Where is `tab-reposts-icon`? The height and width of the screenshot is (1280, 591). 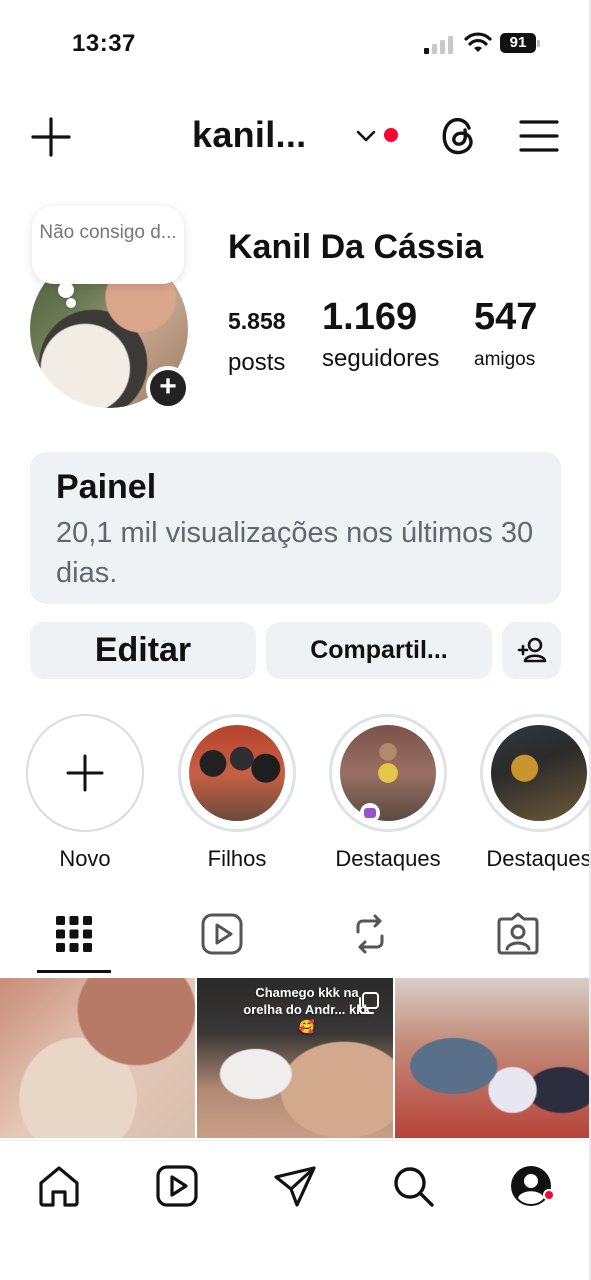 tab-reposts-icon is located at coordinates (370, 934).